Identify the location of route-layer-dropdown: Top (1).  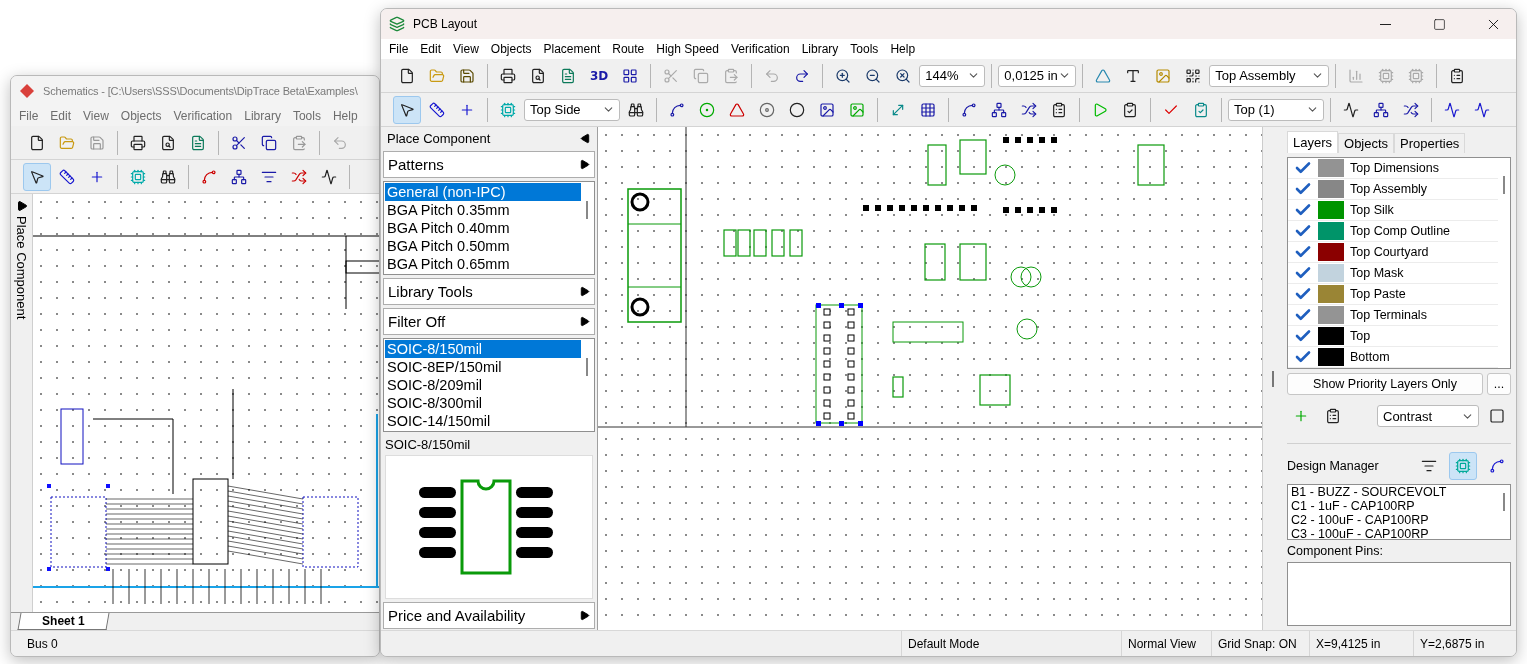
(1276, 109).